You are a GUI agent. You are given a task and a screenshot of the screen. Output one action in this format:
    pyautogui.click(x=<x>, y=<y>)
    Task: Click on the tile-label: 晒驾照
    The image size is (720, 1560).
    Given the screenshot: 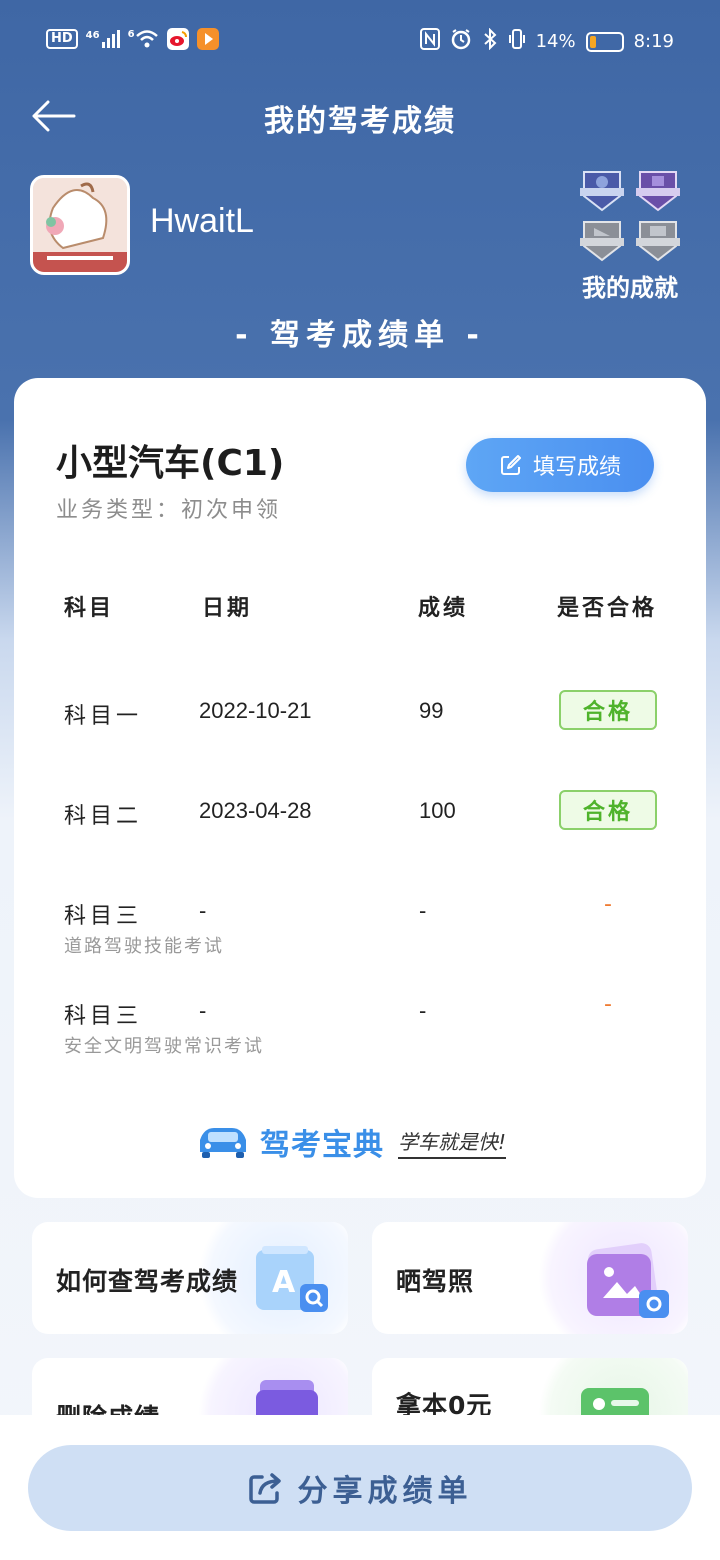 What is the action you would take?
    pyautogui.click(x=435, y=1281)
    